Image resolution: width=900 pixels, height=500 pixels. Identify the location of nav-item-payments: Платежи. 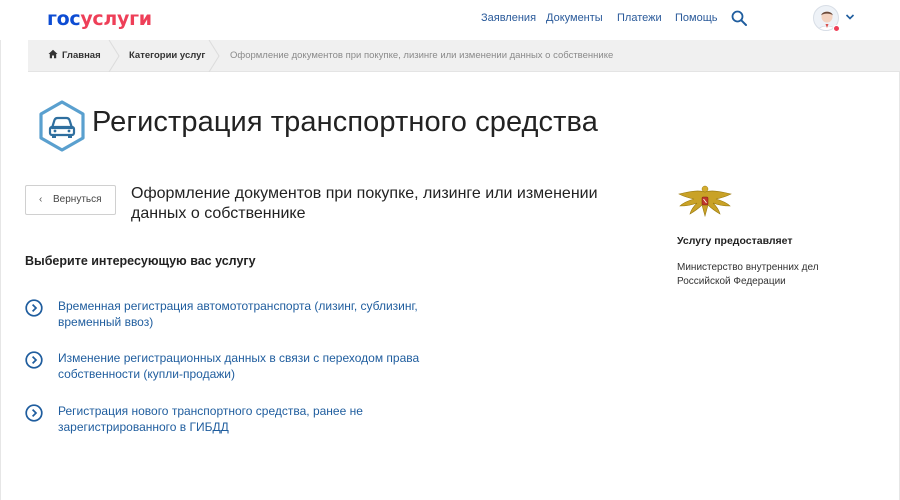
(639, 18).